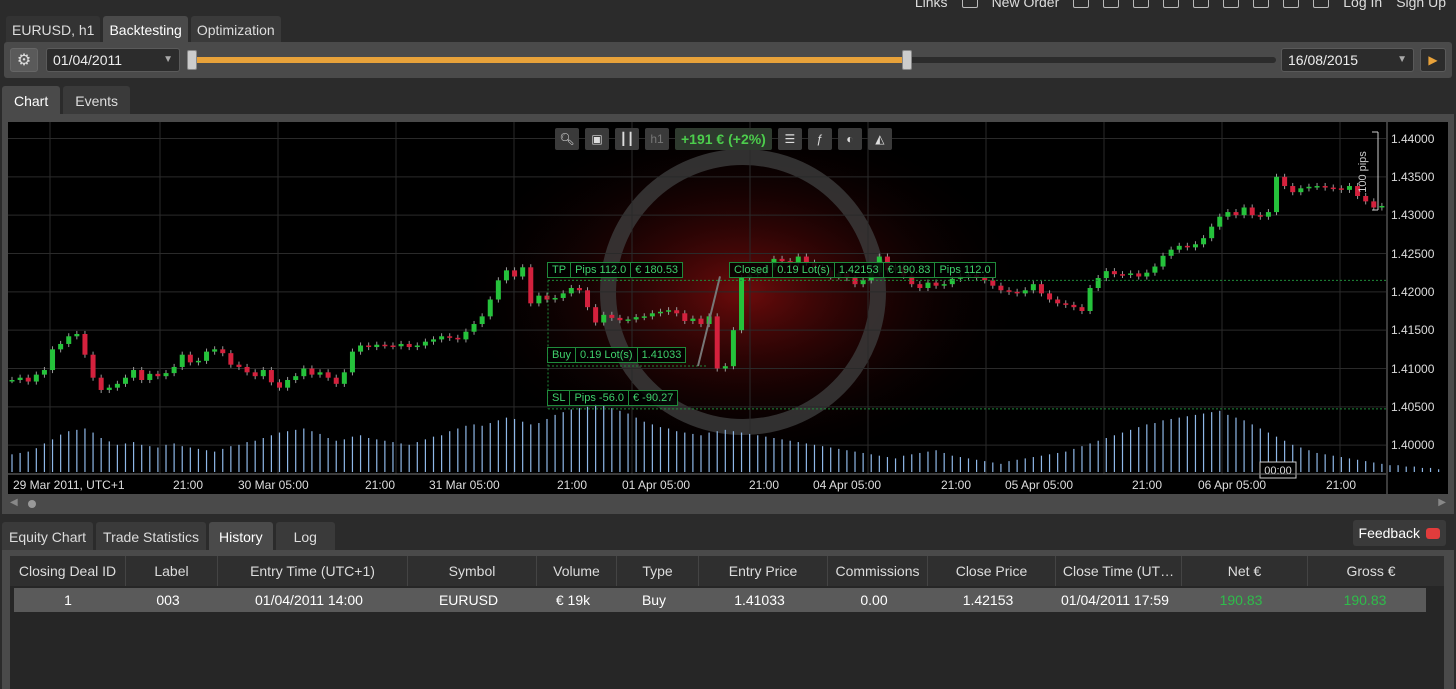  I want to click on feedback-button: Feedback, so click(1399, 533).